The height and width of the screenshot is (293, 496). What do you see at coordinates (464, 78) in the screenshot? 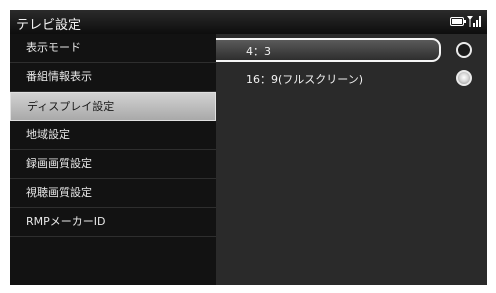
I see `radio-checked-icon` at bounding box center [464, 78].